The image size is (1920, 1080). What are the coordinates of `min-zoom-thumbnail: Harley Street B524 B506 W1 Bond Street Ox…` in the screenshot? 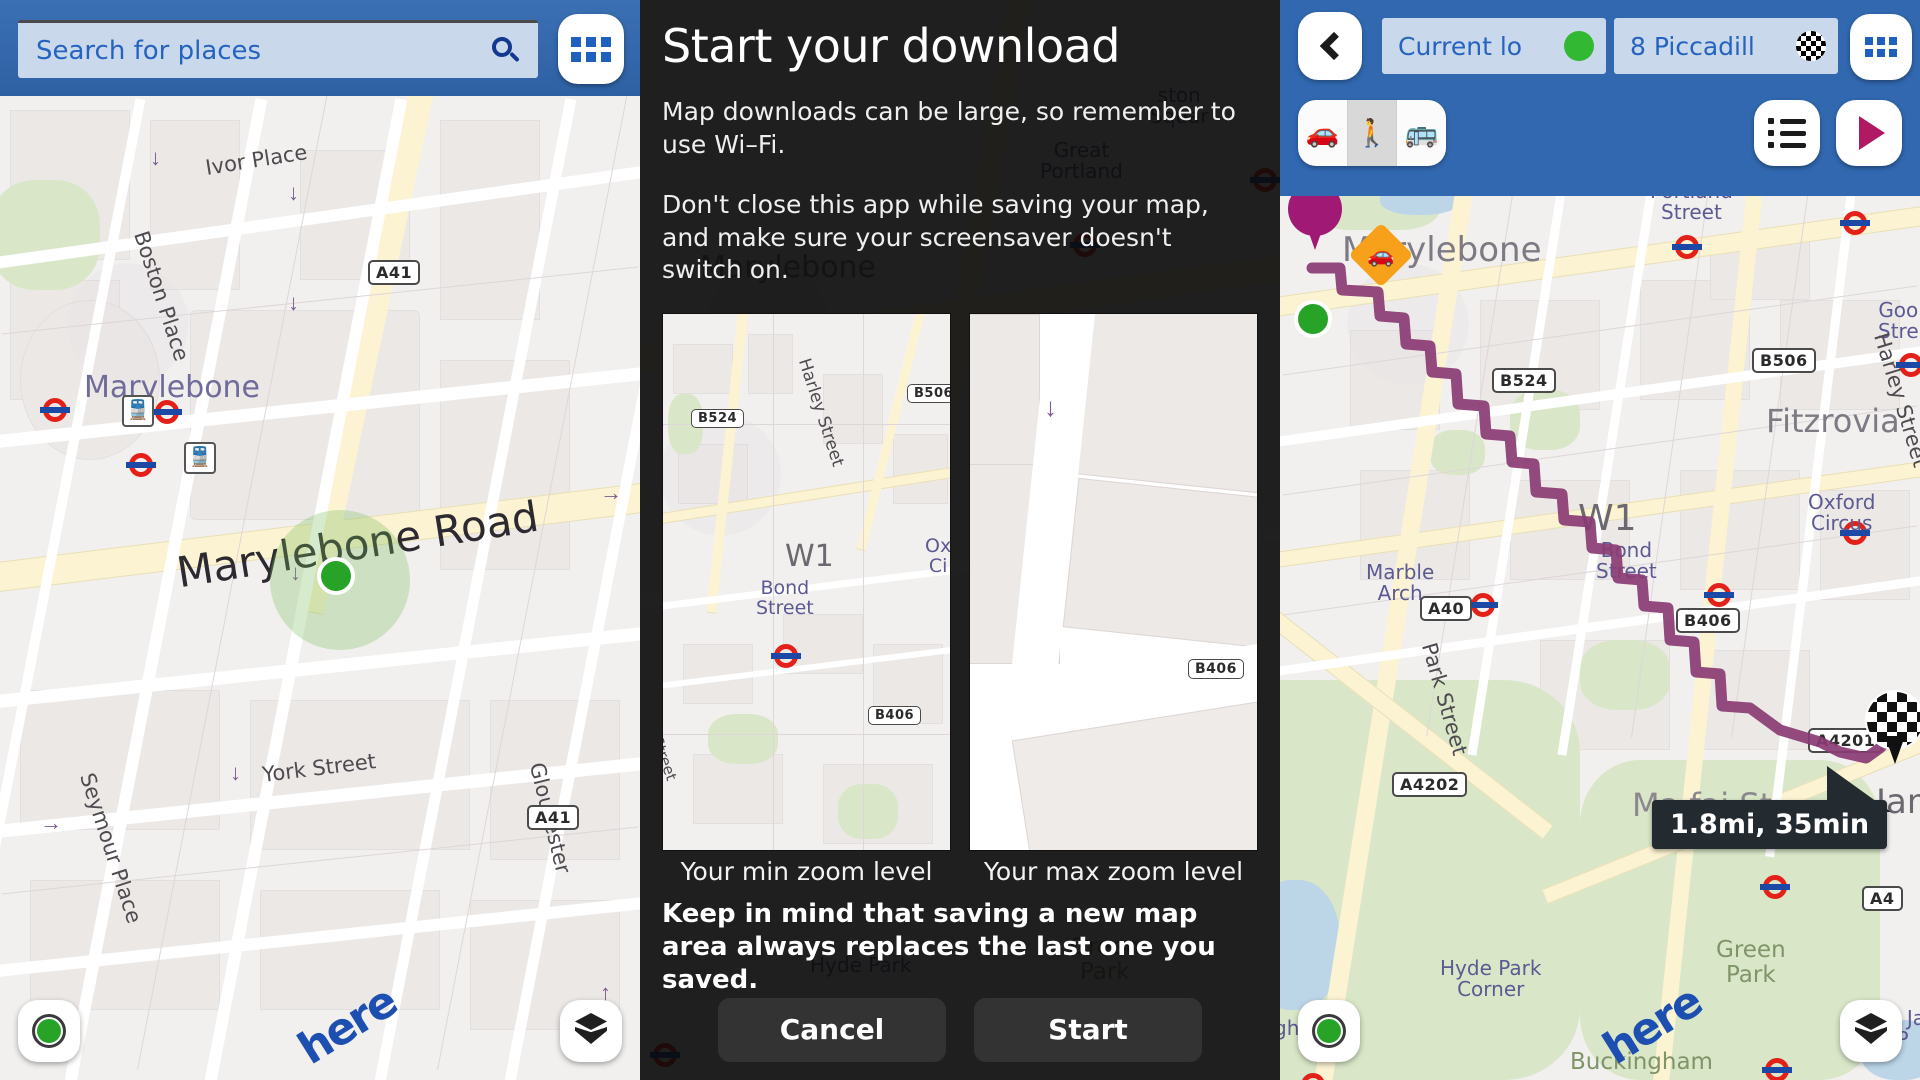 It's located at (806, 581).